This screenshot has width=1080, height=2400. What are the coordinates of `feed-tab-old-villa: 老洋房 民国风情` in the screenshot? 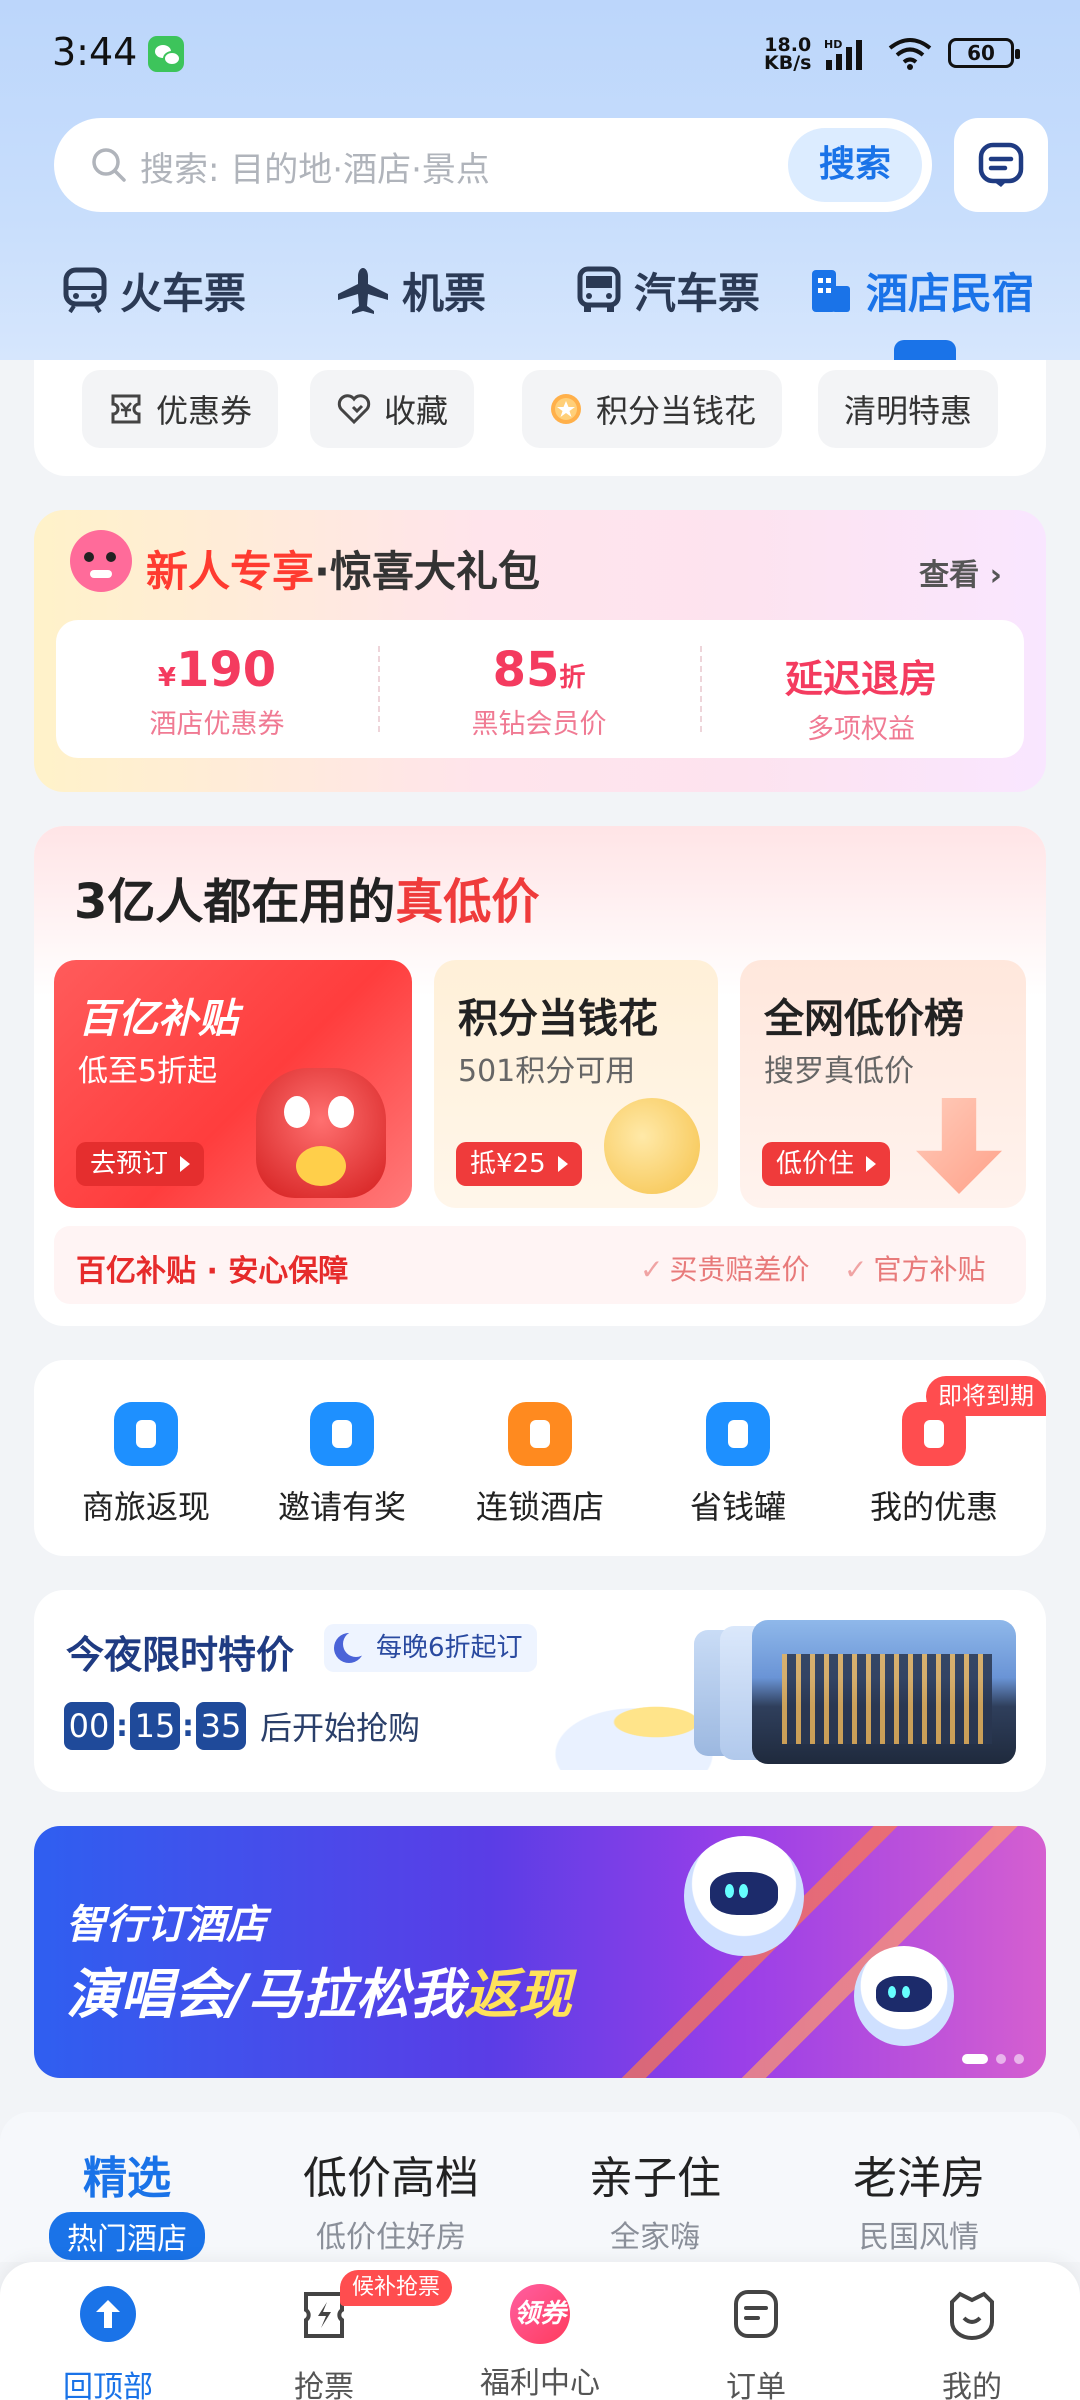 It's located at (919, 2199).